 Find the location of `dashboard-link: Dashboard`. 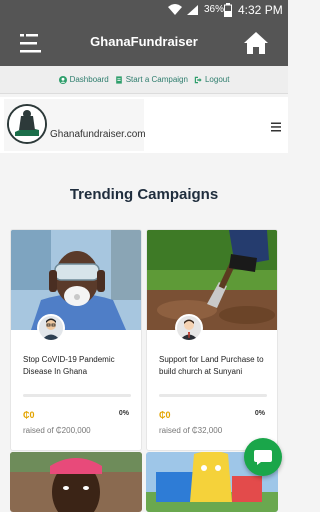

dashboard-link: Dashboard is located at coordinates (83, 79).